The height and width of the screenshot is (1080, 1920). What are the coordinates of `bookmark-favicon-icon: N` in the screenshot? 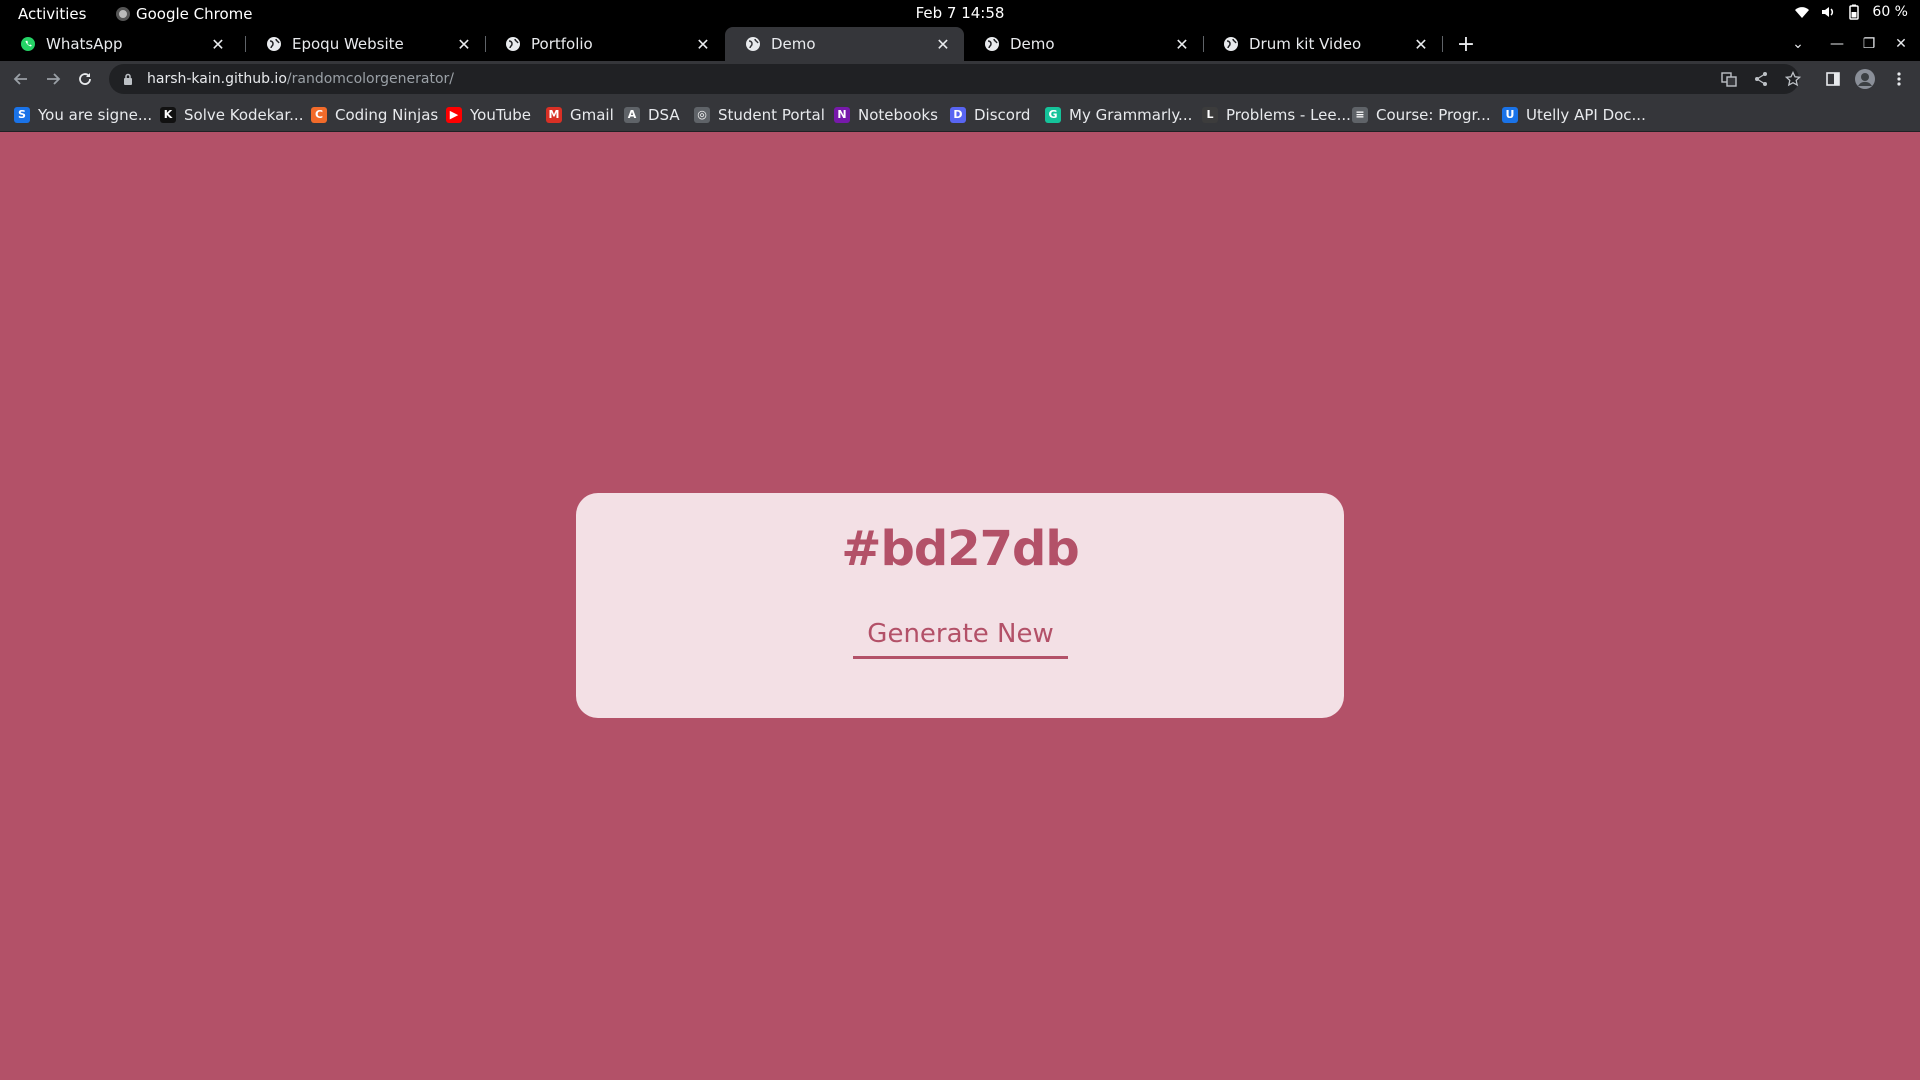 It's located at (842, 114).